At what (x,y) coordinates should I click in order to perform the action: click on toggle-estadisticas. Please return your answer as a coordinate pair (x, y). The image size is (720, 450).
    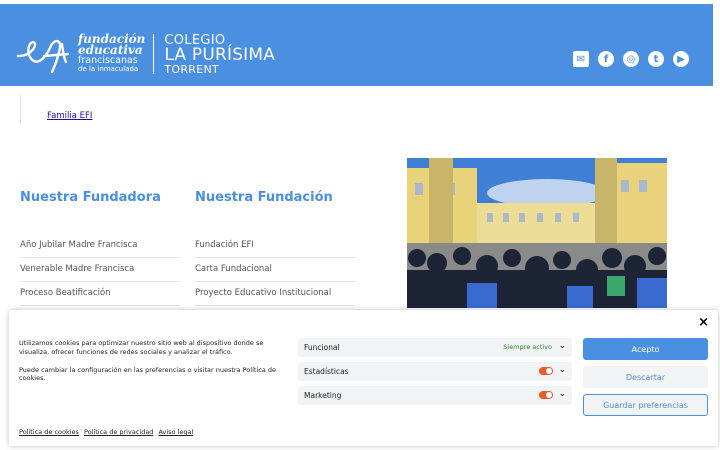
    Looking at the image, I should click on (546, 371).